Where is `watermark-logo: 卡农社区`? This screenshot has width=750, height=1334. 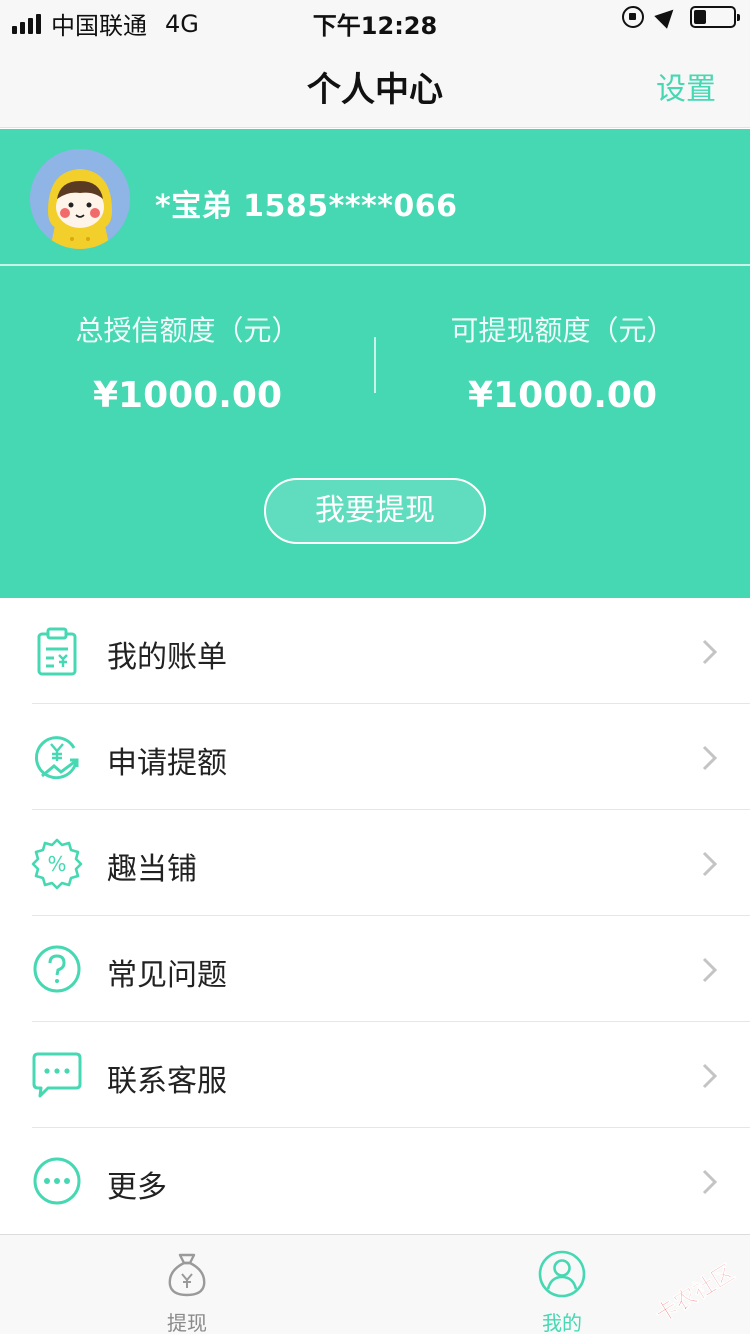 watermark-logo: 卡农社区 is located at coordinates (695, 1293).